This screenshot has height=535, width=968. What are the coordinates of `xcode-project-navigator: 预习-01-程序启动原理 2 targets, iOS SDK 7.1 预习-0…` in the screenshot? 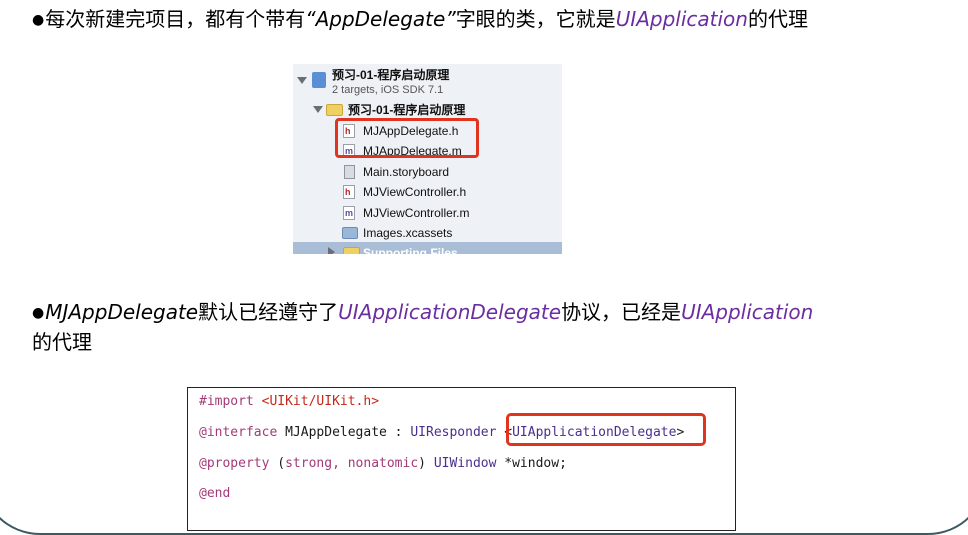 It's located at (427, 159).